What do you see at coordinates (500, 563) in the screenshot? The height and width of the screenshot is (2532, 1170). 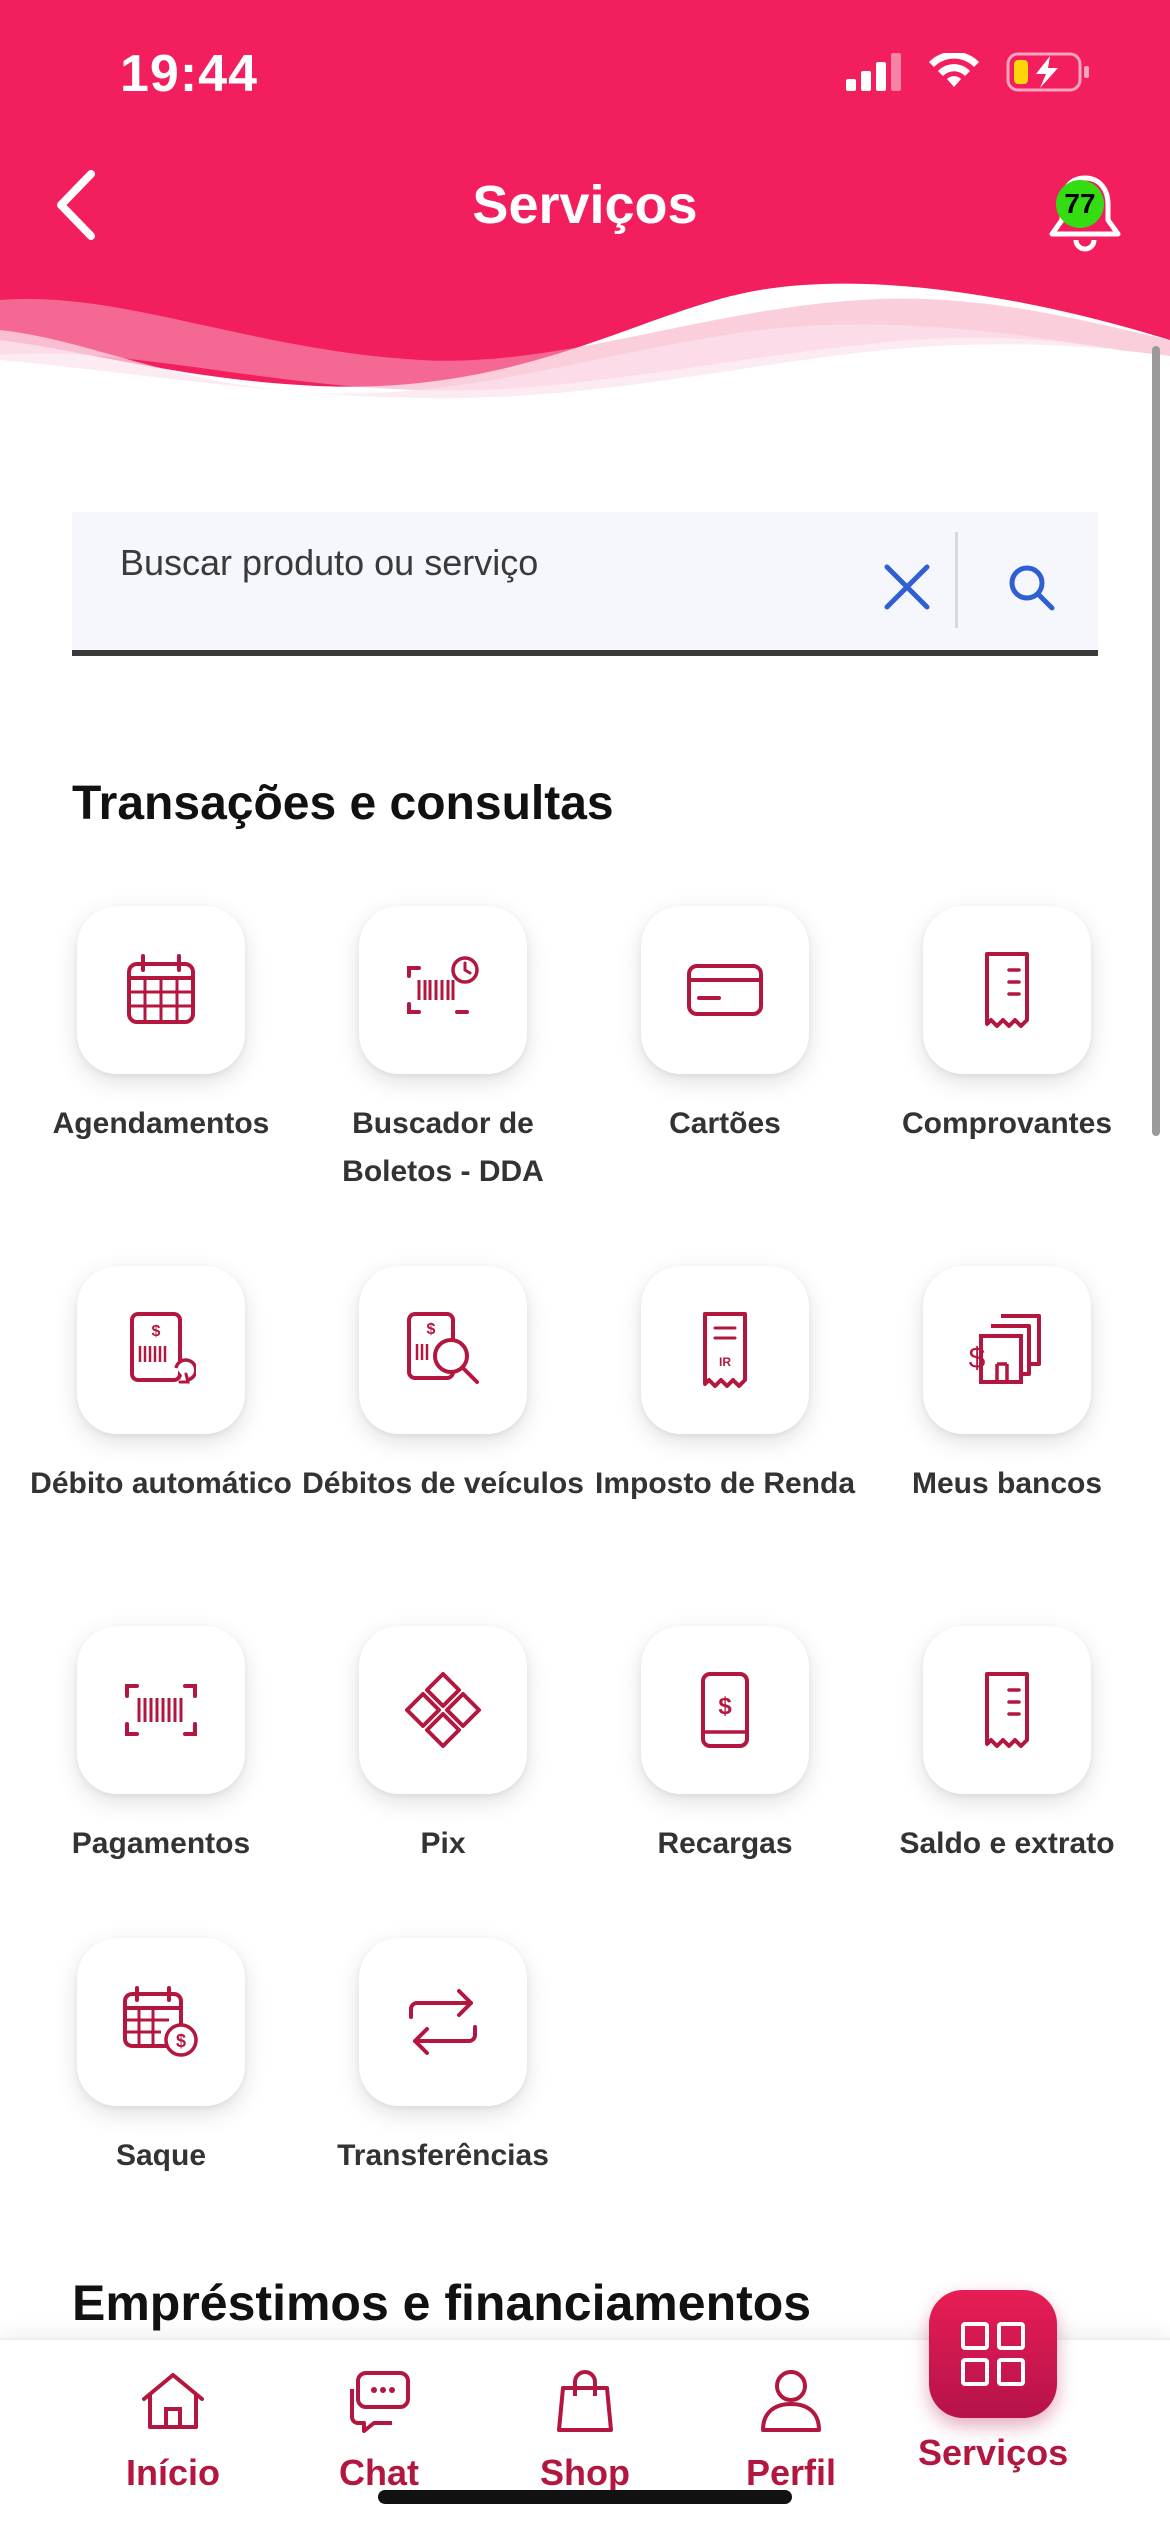 I see `search-input` at bounding box center [500, 563].